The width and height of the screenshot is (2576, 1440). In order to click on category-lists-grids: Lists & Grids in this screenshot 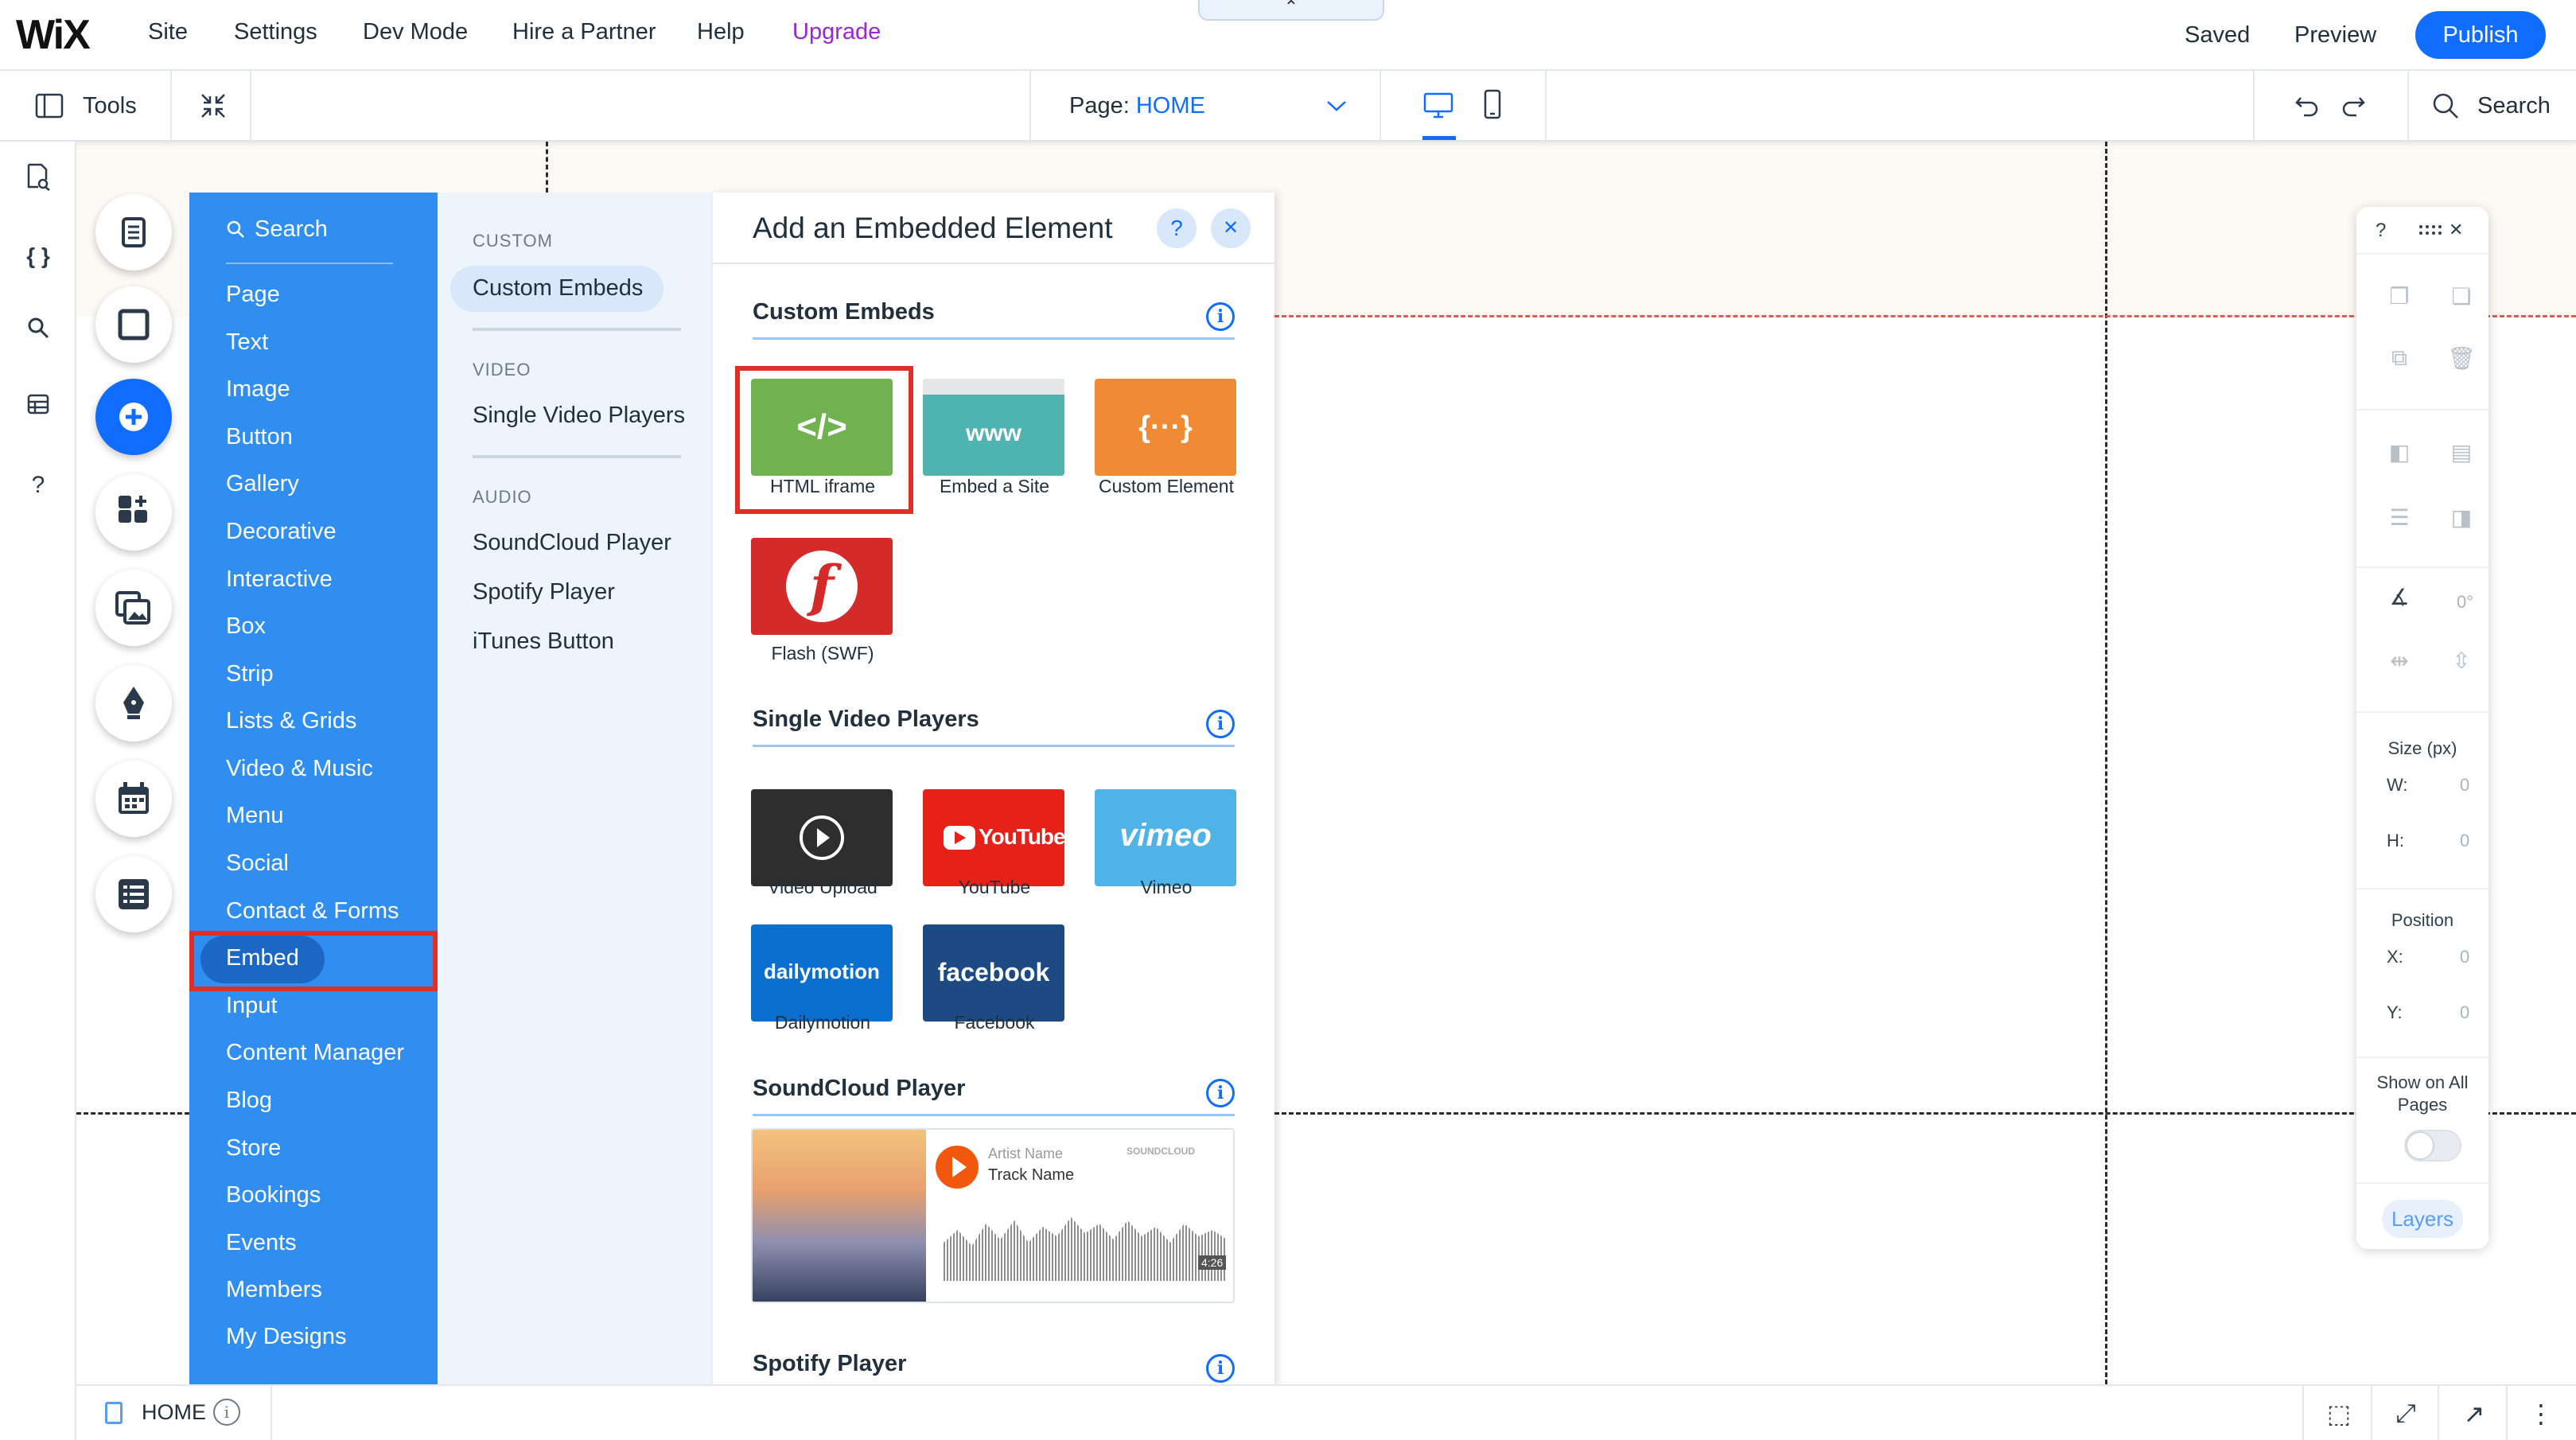, I will do `click(291, 721)`.